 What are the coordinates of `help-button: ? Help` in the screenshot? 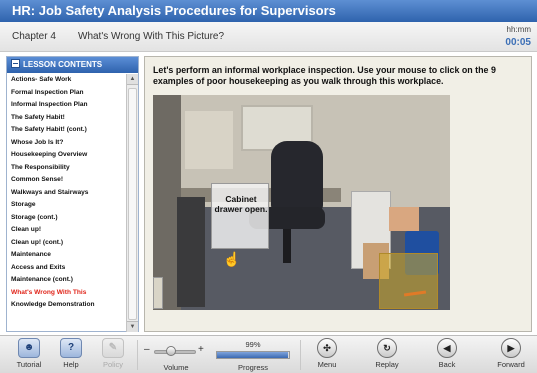 It's located at (71, 355).